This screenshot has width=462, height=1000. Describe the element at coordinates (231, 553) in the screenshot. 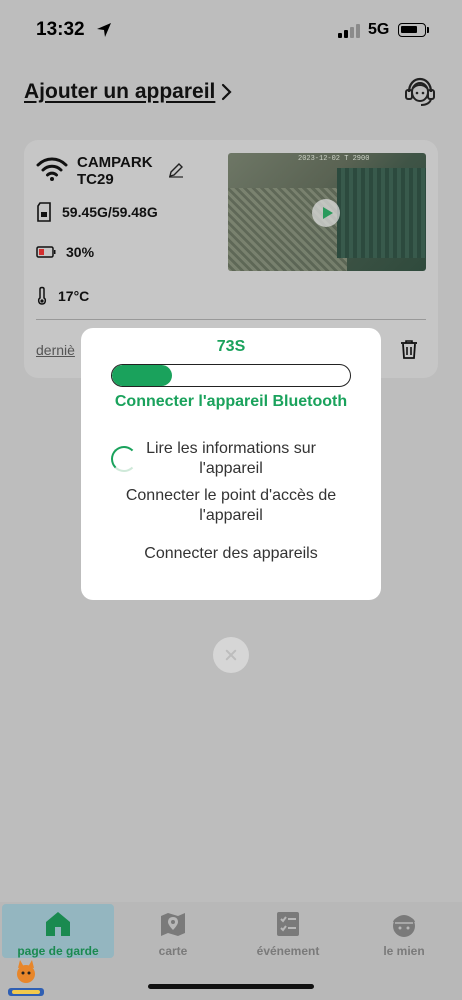

I see `step-connect-devices: Connecter des appareils` at that location.